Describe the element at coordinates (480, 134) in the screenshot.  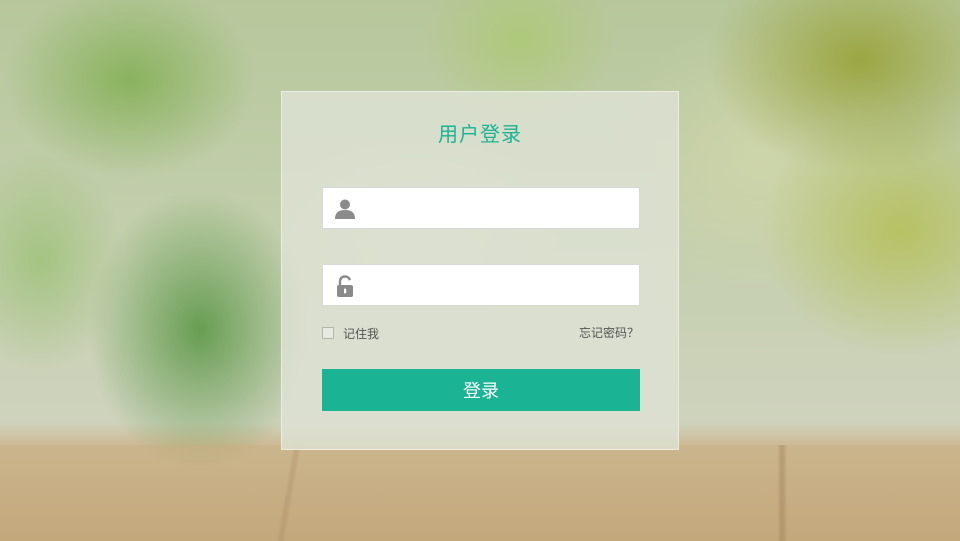
I see `login-title: 用户登录` at that location.